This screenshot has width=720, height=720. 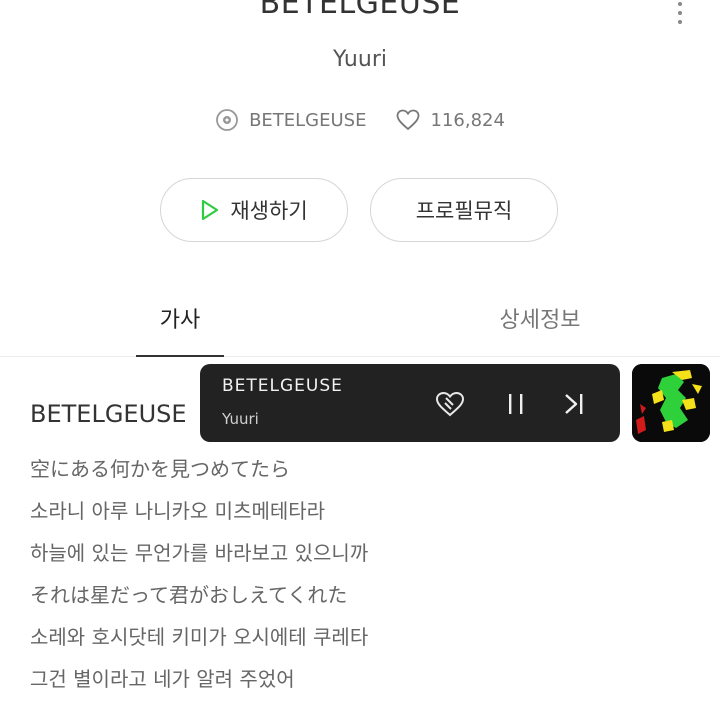 What do you see at coordinates (360, 10) in the screenshot?
I see `song-title: BETELGEUSE` at bounding box center [360, 10].